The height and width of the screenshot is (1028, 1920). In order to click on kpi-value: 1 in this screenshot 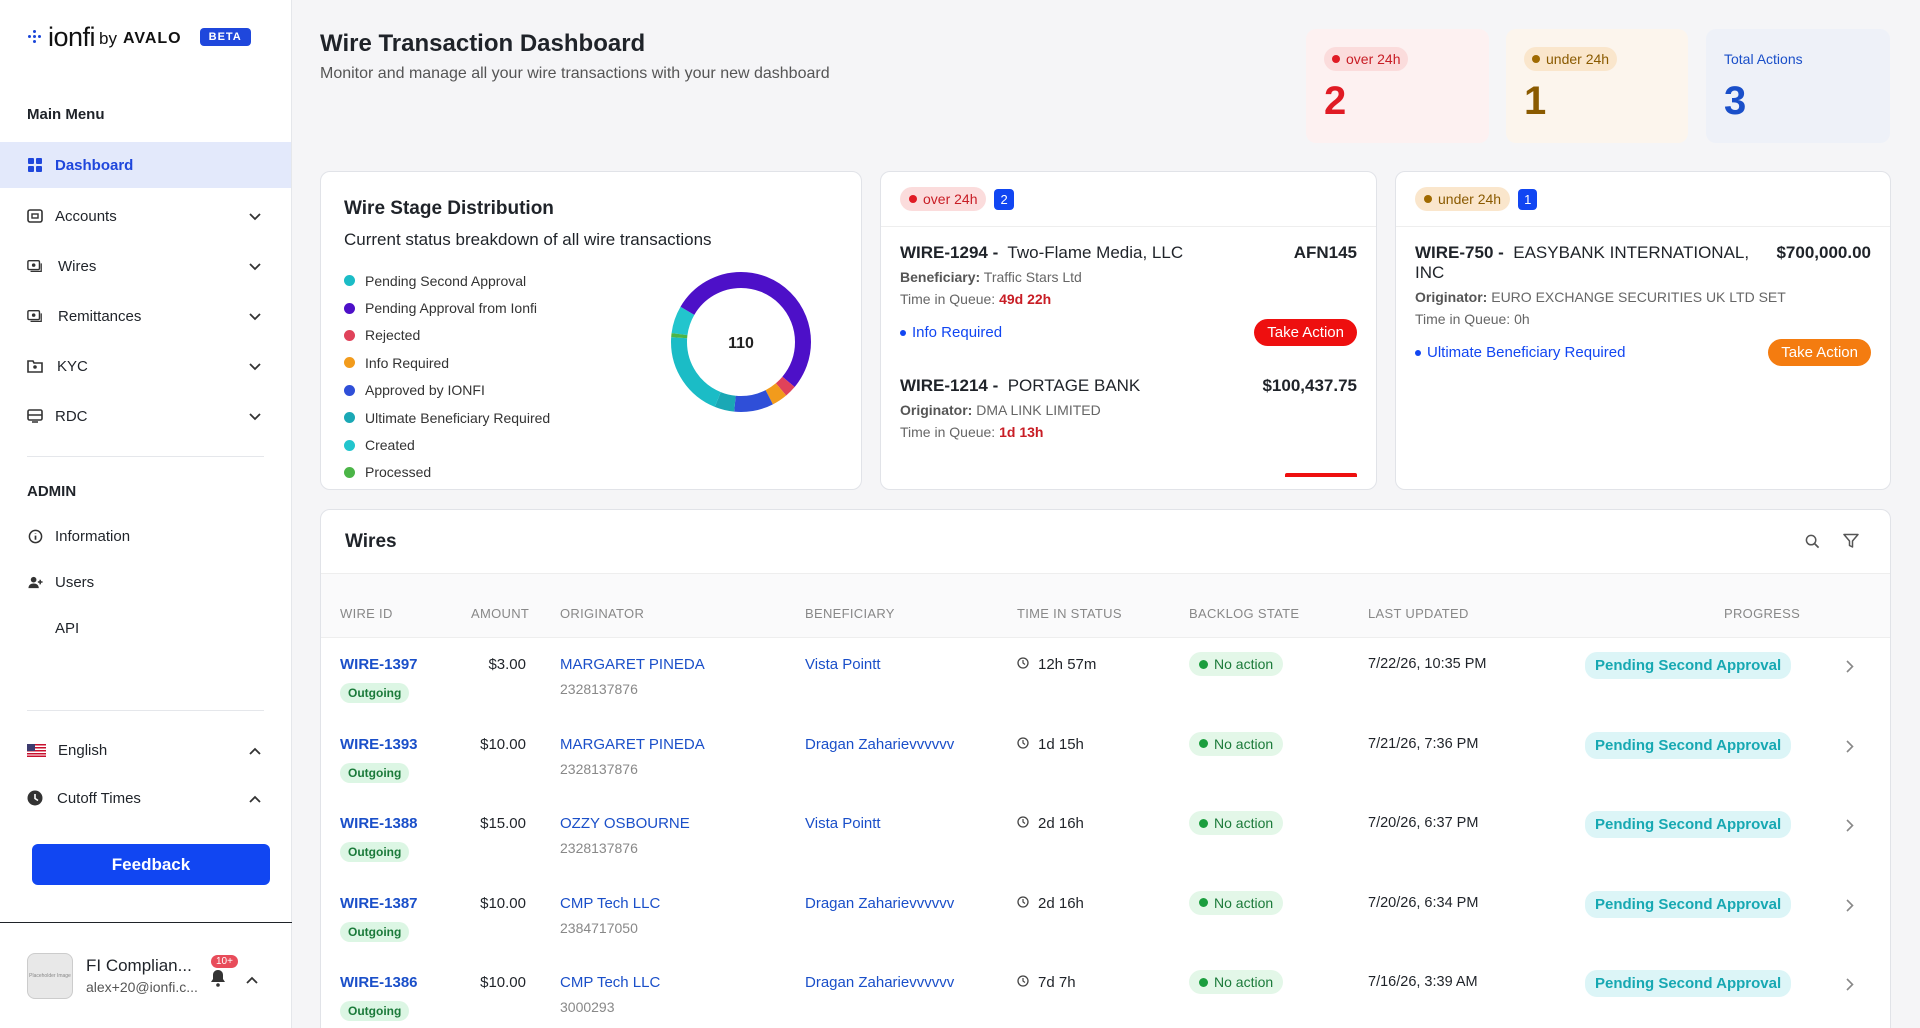, I will do `click(1535, 101)`.